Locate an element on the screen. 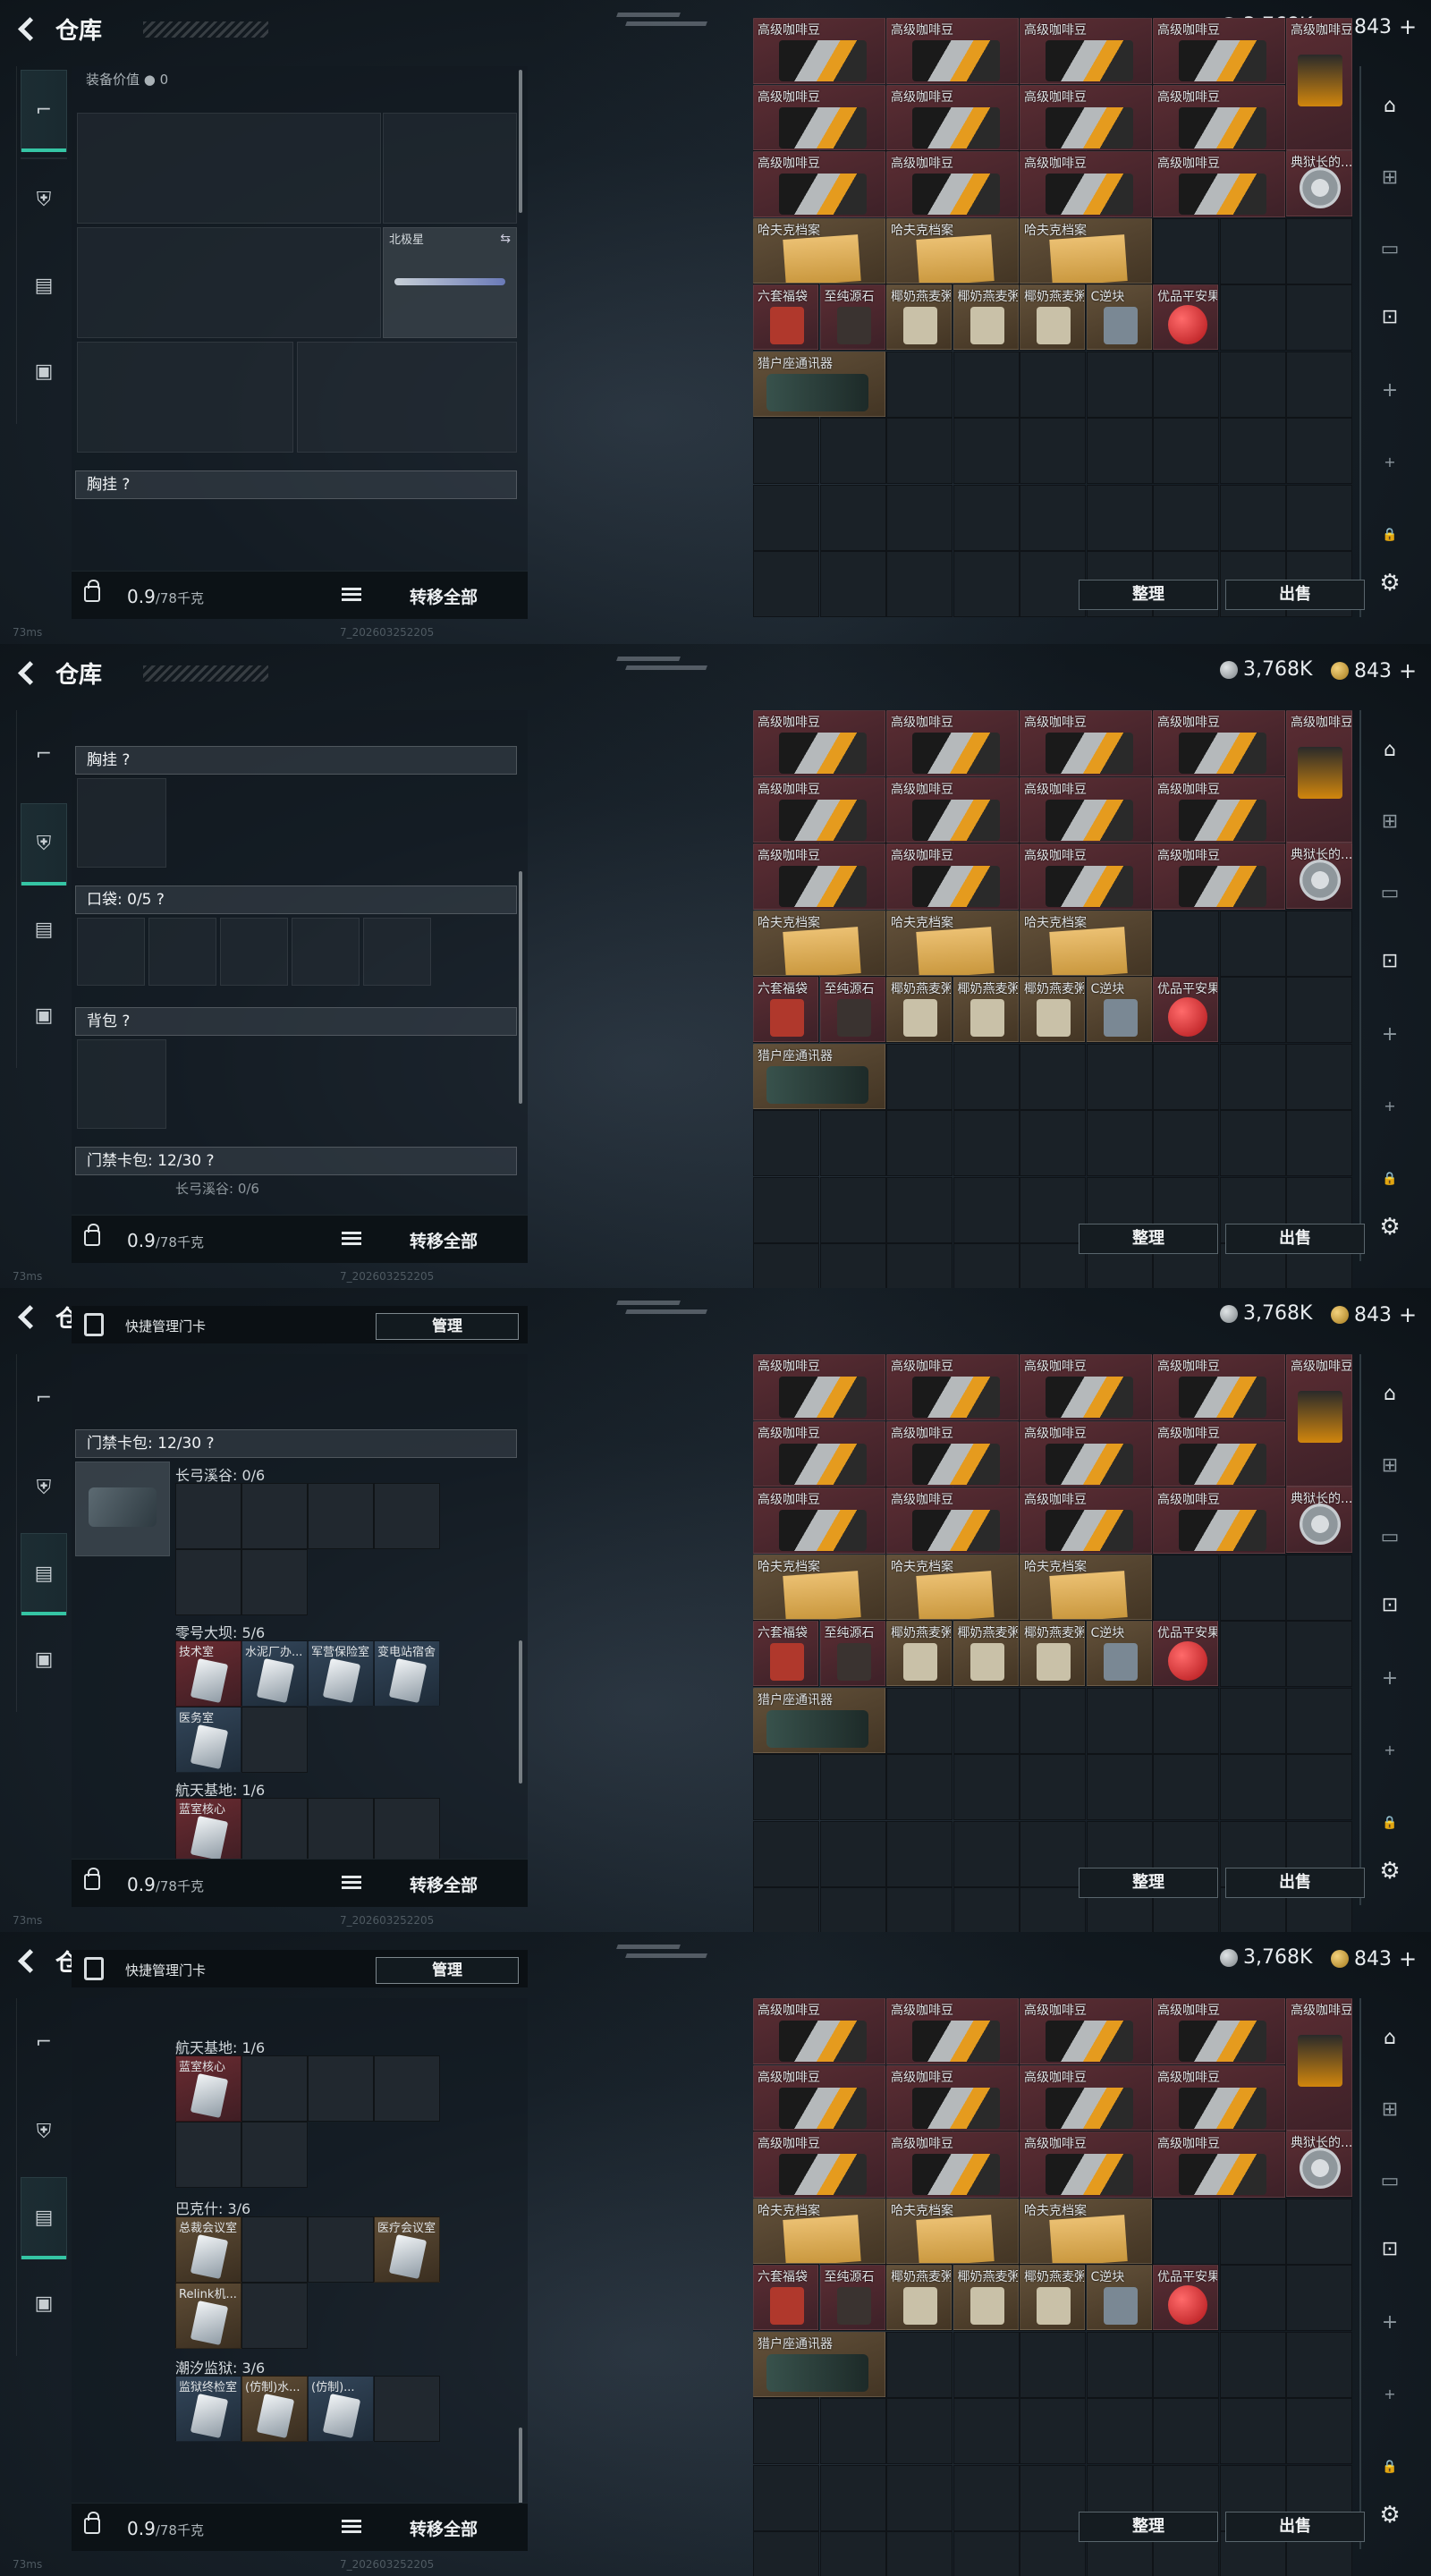 The image size is (1431, 2576). back-icon is located at coordinates (28, 27).